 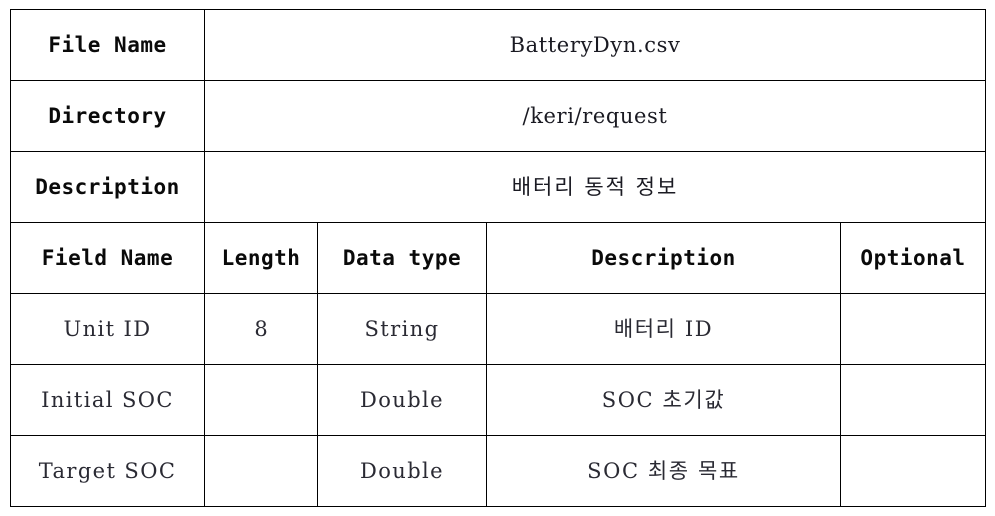 I want to click on cell-field-name: Unit ID, so click(x=107, y=329).